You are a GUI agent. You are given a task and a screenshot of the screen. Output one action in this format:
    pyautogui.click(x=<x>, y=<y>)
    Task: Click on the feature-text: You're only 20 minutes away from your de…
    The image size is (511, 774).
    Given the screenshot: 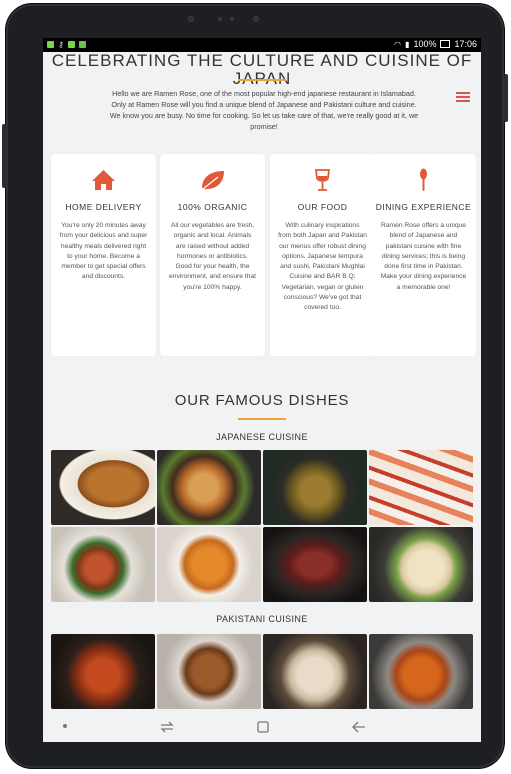 What is the action you would take?
    pyautogui.click(x=103, y=251)
    